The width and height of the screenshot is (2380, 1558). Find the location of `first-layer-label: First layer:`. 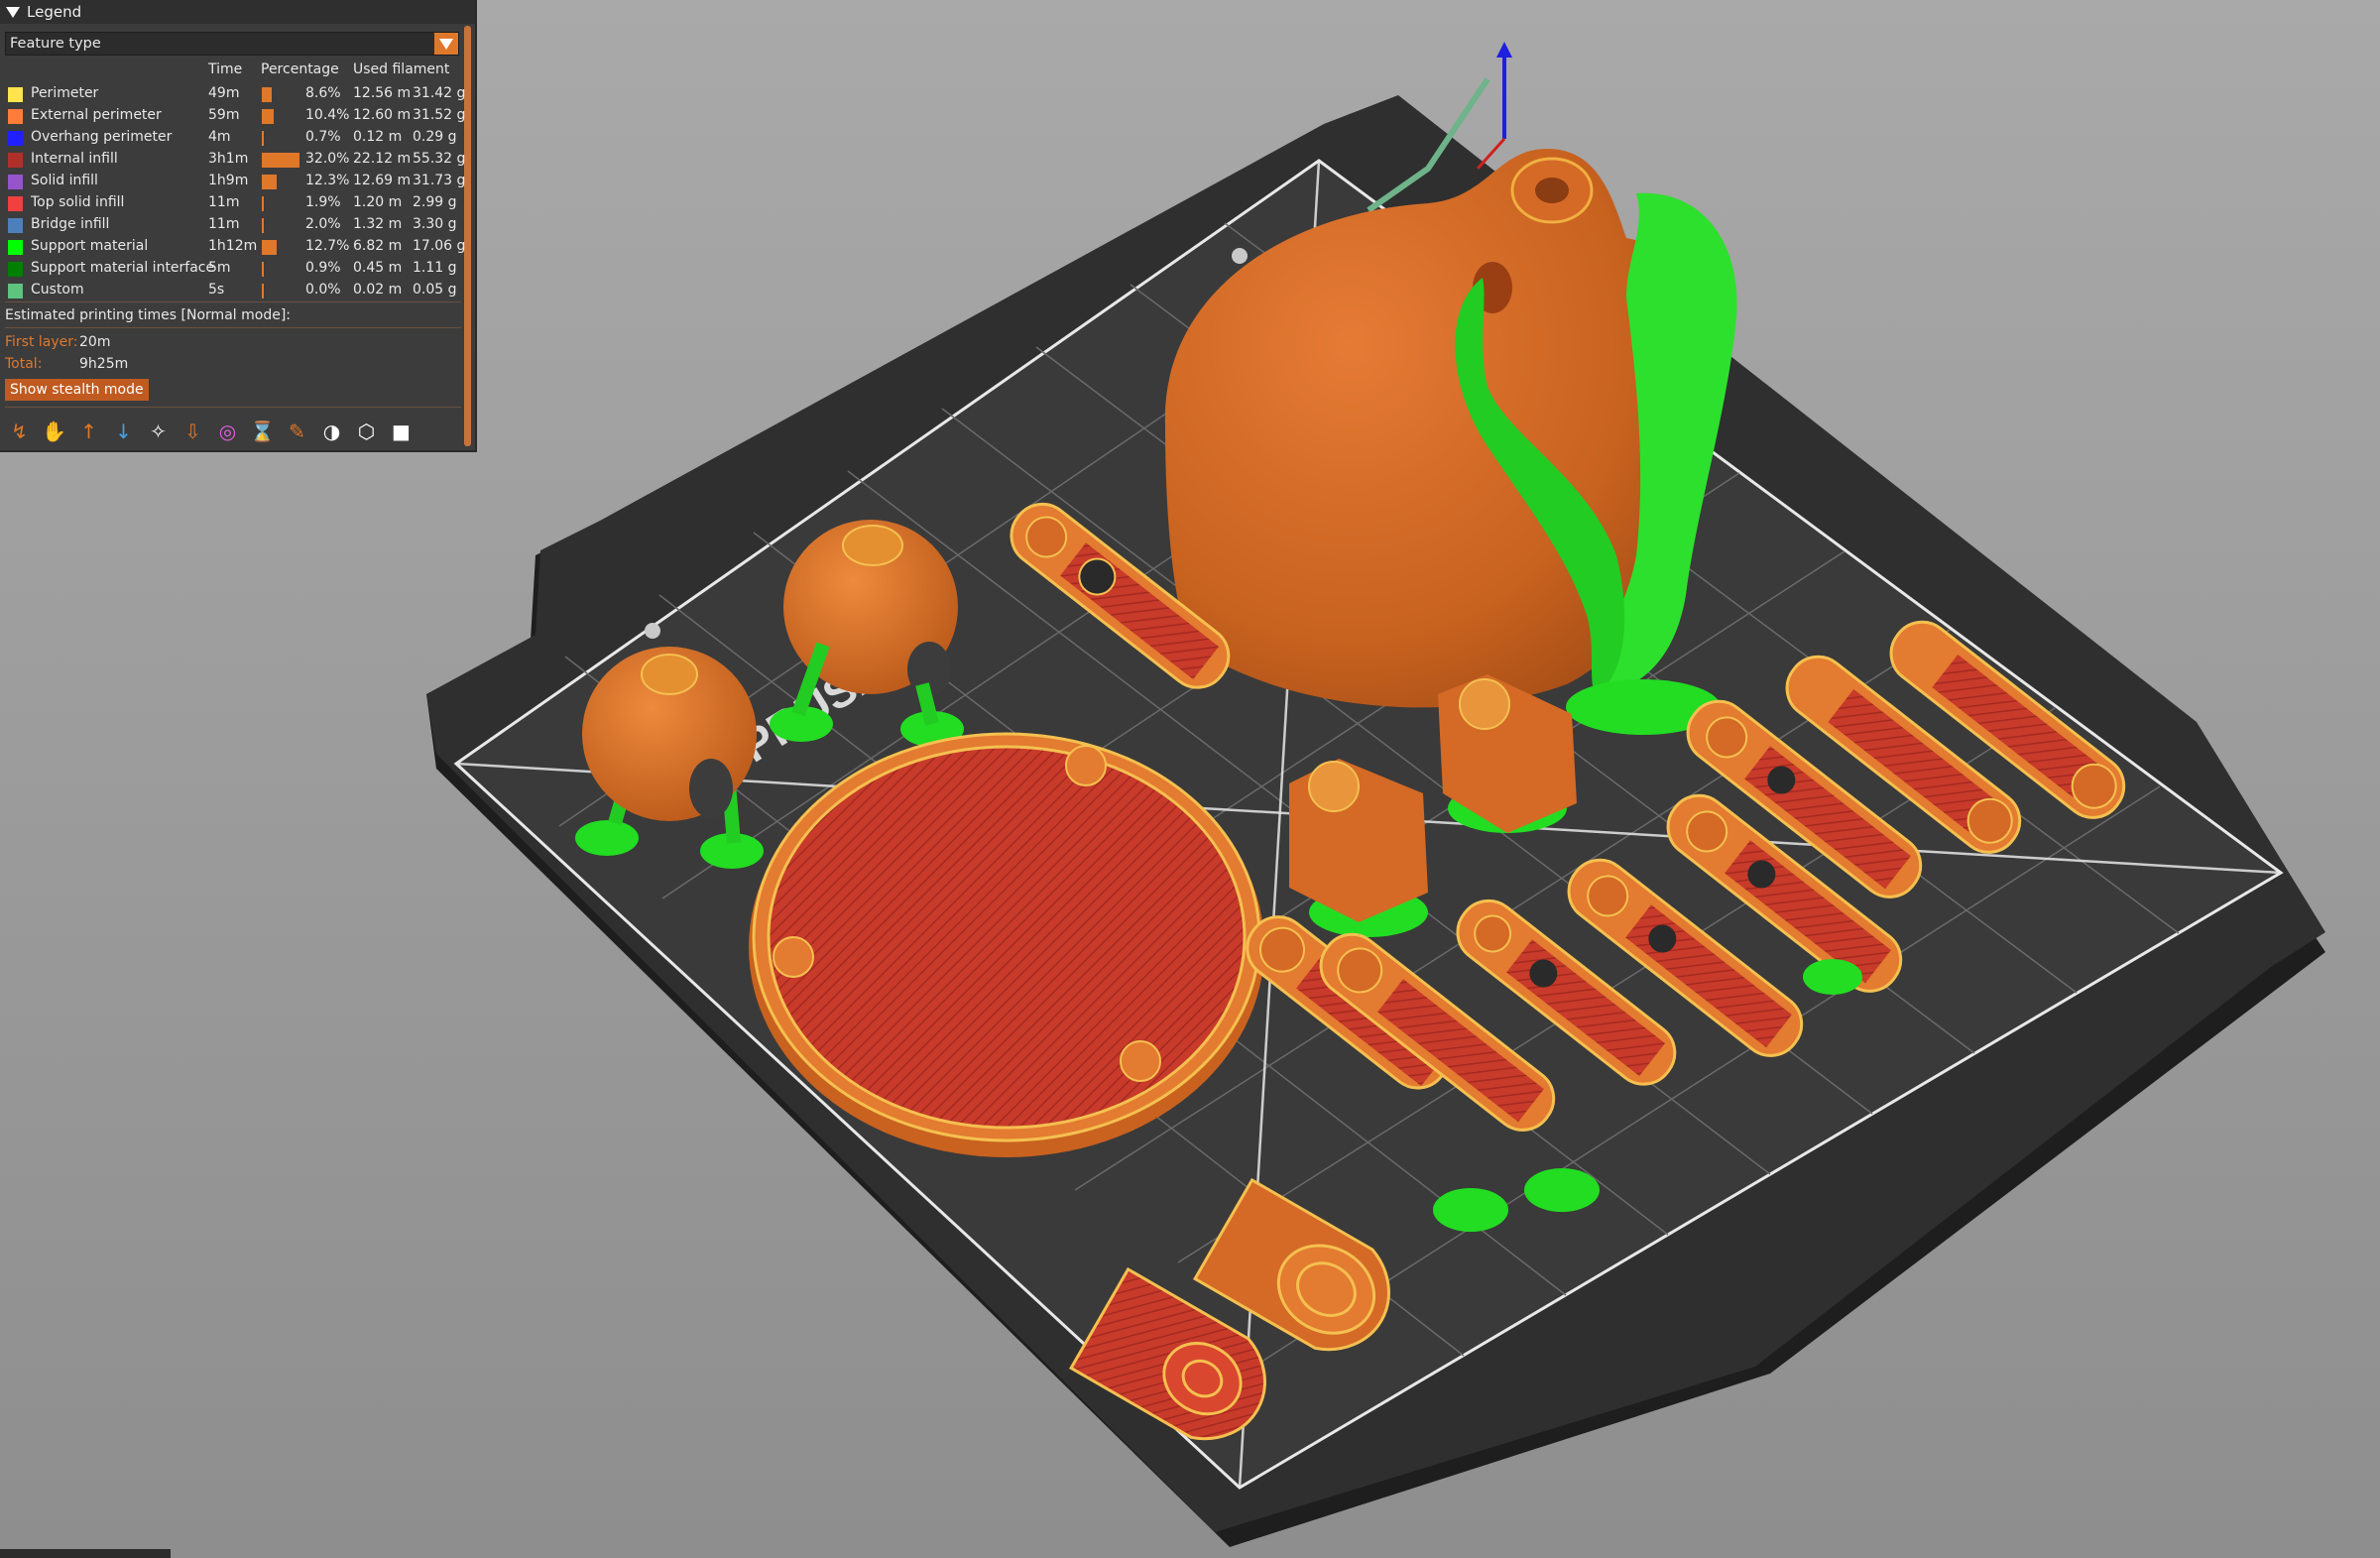

first-layer-label: First layer: is located at coordinates (41, 342).